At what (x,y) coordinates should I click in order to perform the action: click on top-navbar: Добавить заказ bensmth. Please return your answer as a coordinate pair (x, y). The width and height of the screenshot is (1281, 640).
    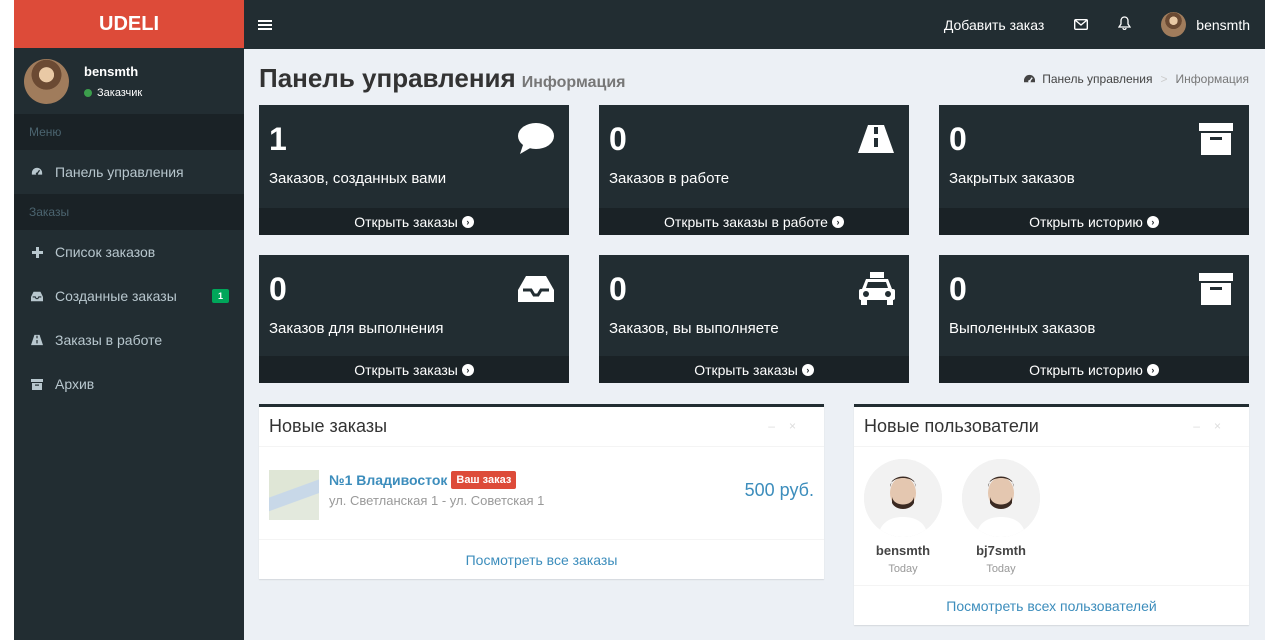
    Looking at the image, I should click on (754, 24).